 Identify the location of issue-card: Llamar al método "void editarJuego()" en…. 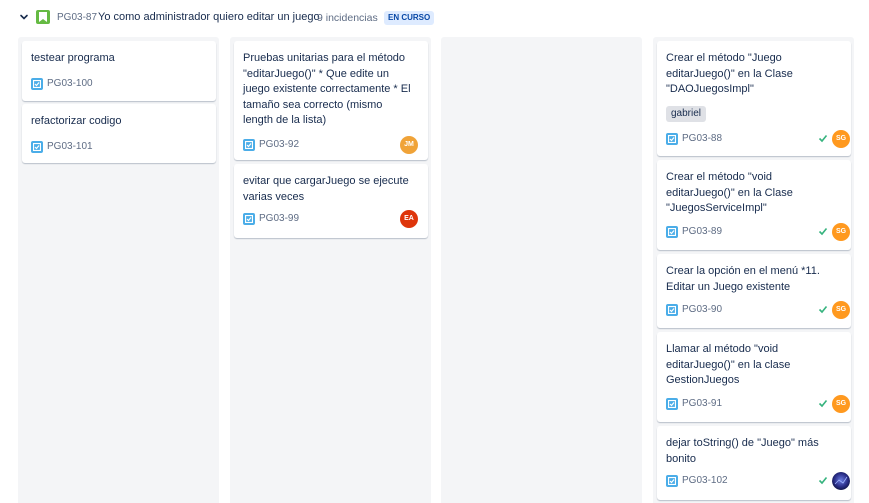
(754, 377).